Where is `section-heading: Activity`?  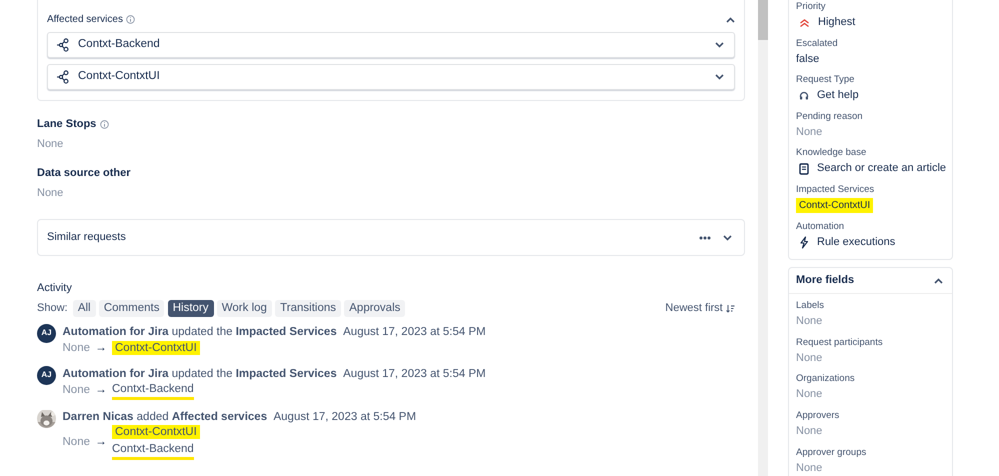
section-heading: Activity is located at coordinates (55, 288).